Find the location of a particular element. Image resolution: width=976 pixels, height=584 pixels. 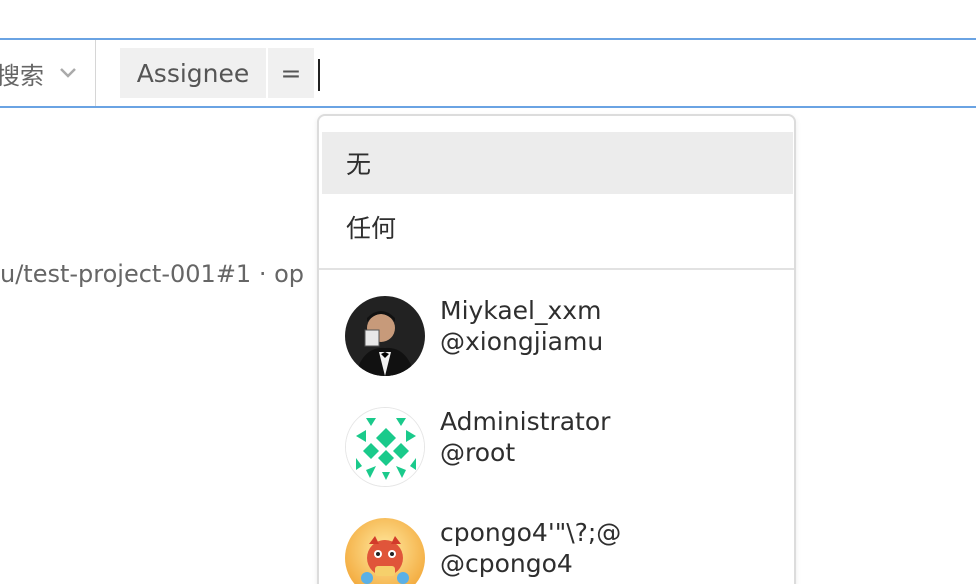

user-handle: @root is located at coordinates (478, 452).